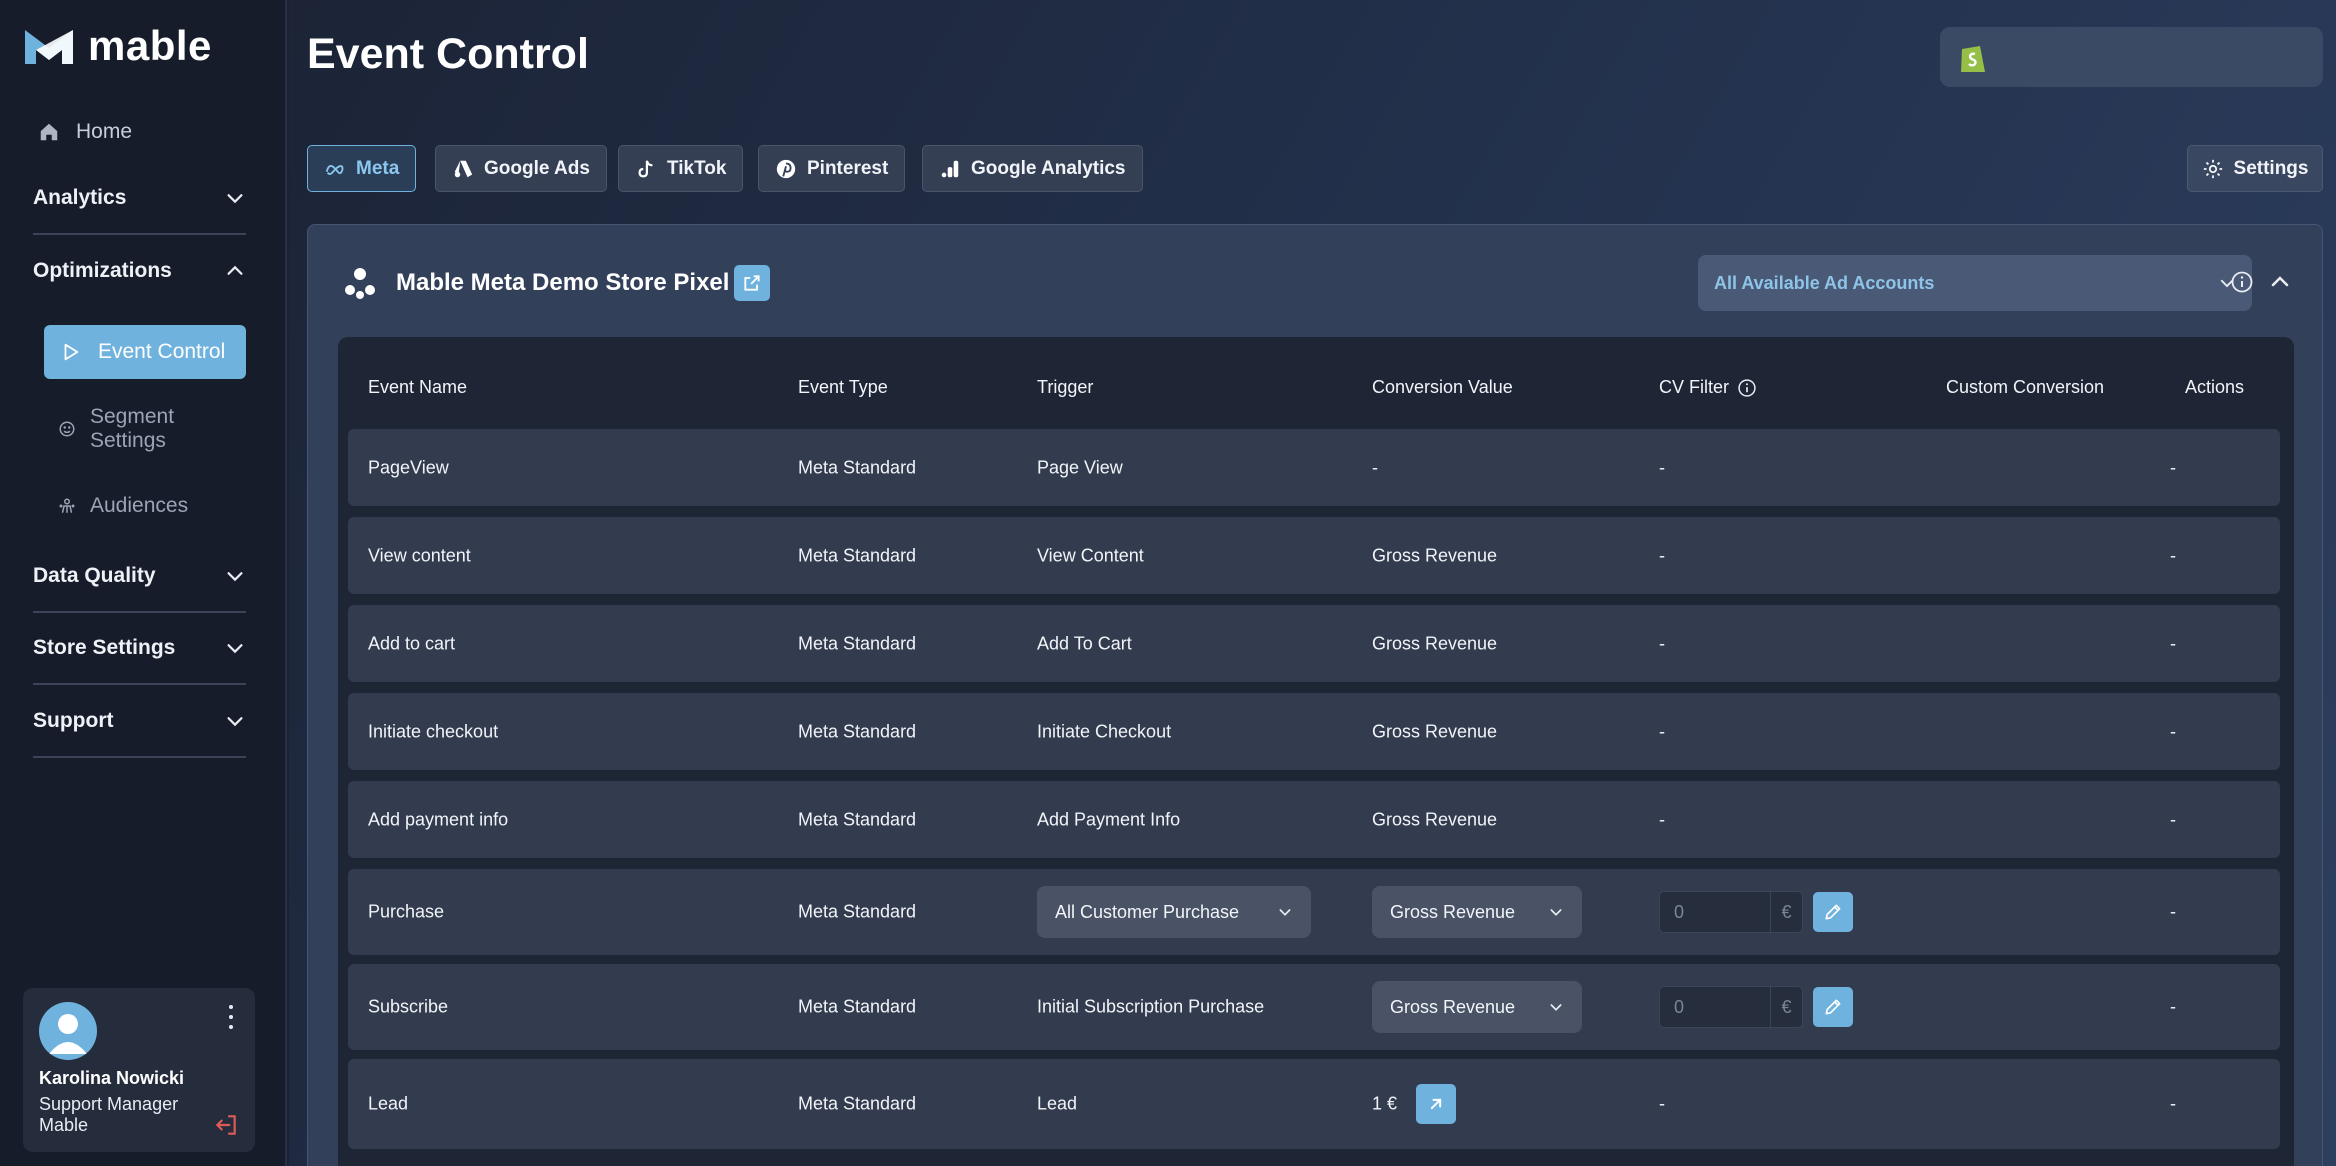  I want to click on sidebar-section-support: Support, so click(139, 722).